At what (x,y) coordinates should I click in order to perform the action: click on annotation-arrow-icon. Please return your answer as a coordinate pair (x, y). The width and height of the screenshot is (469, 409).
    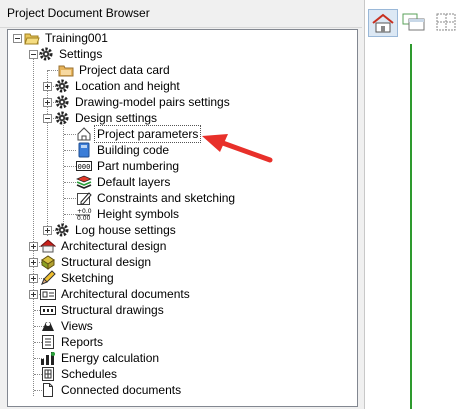
    Looking at the image, I should click on (237, 148).